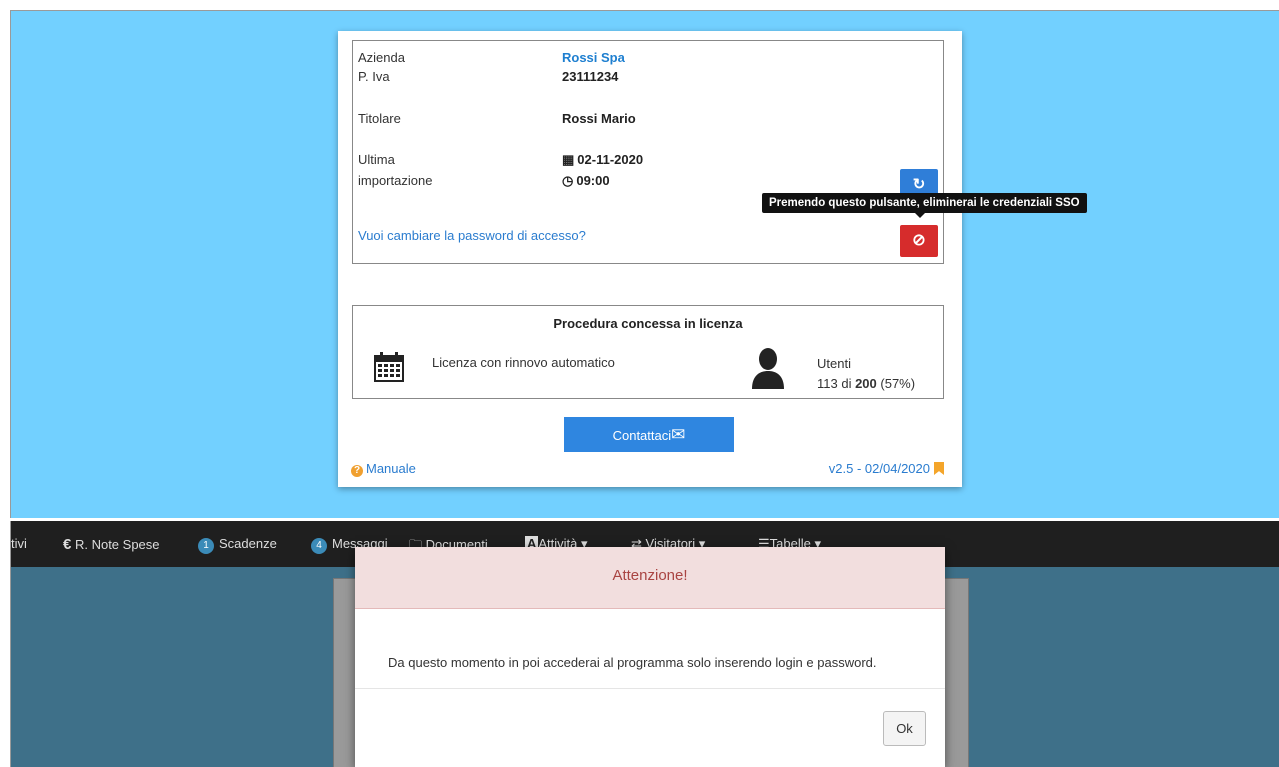  Describe the element at coordinates (846, 383) in the screenshot. I see `utenti-of: di` at that location.